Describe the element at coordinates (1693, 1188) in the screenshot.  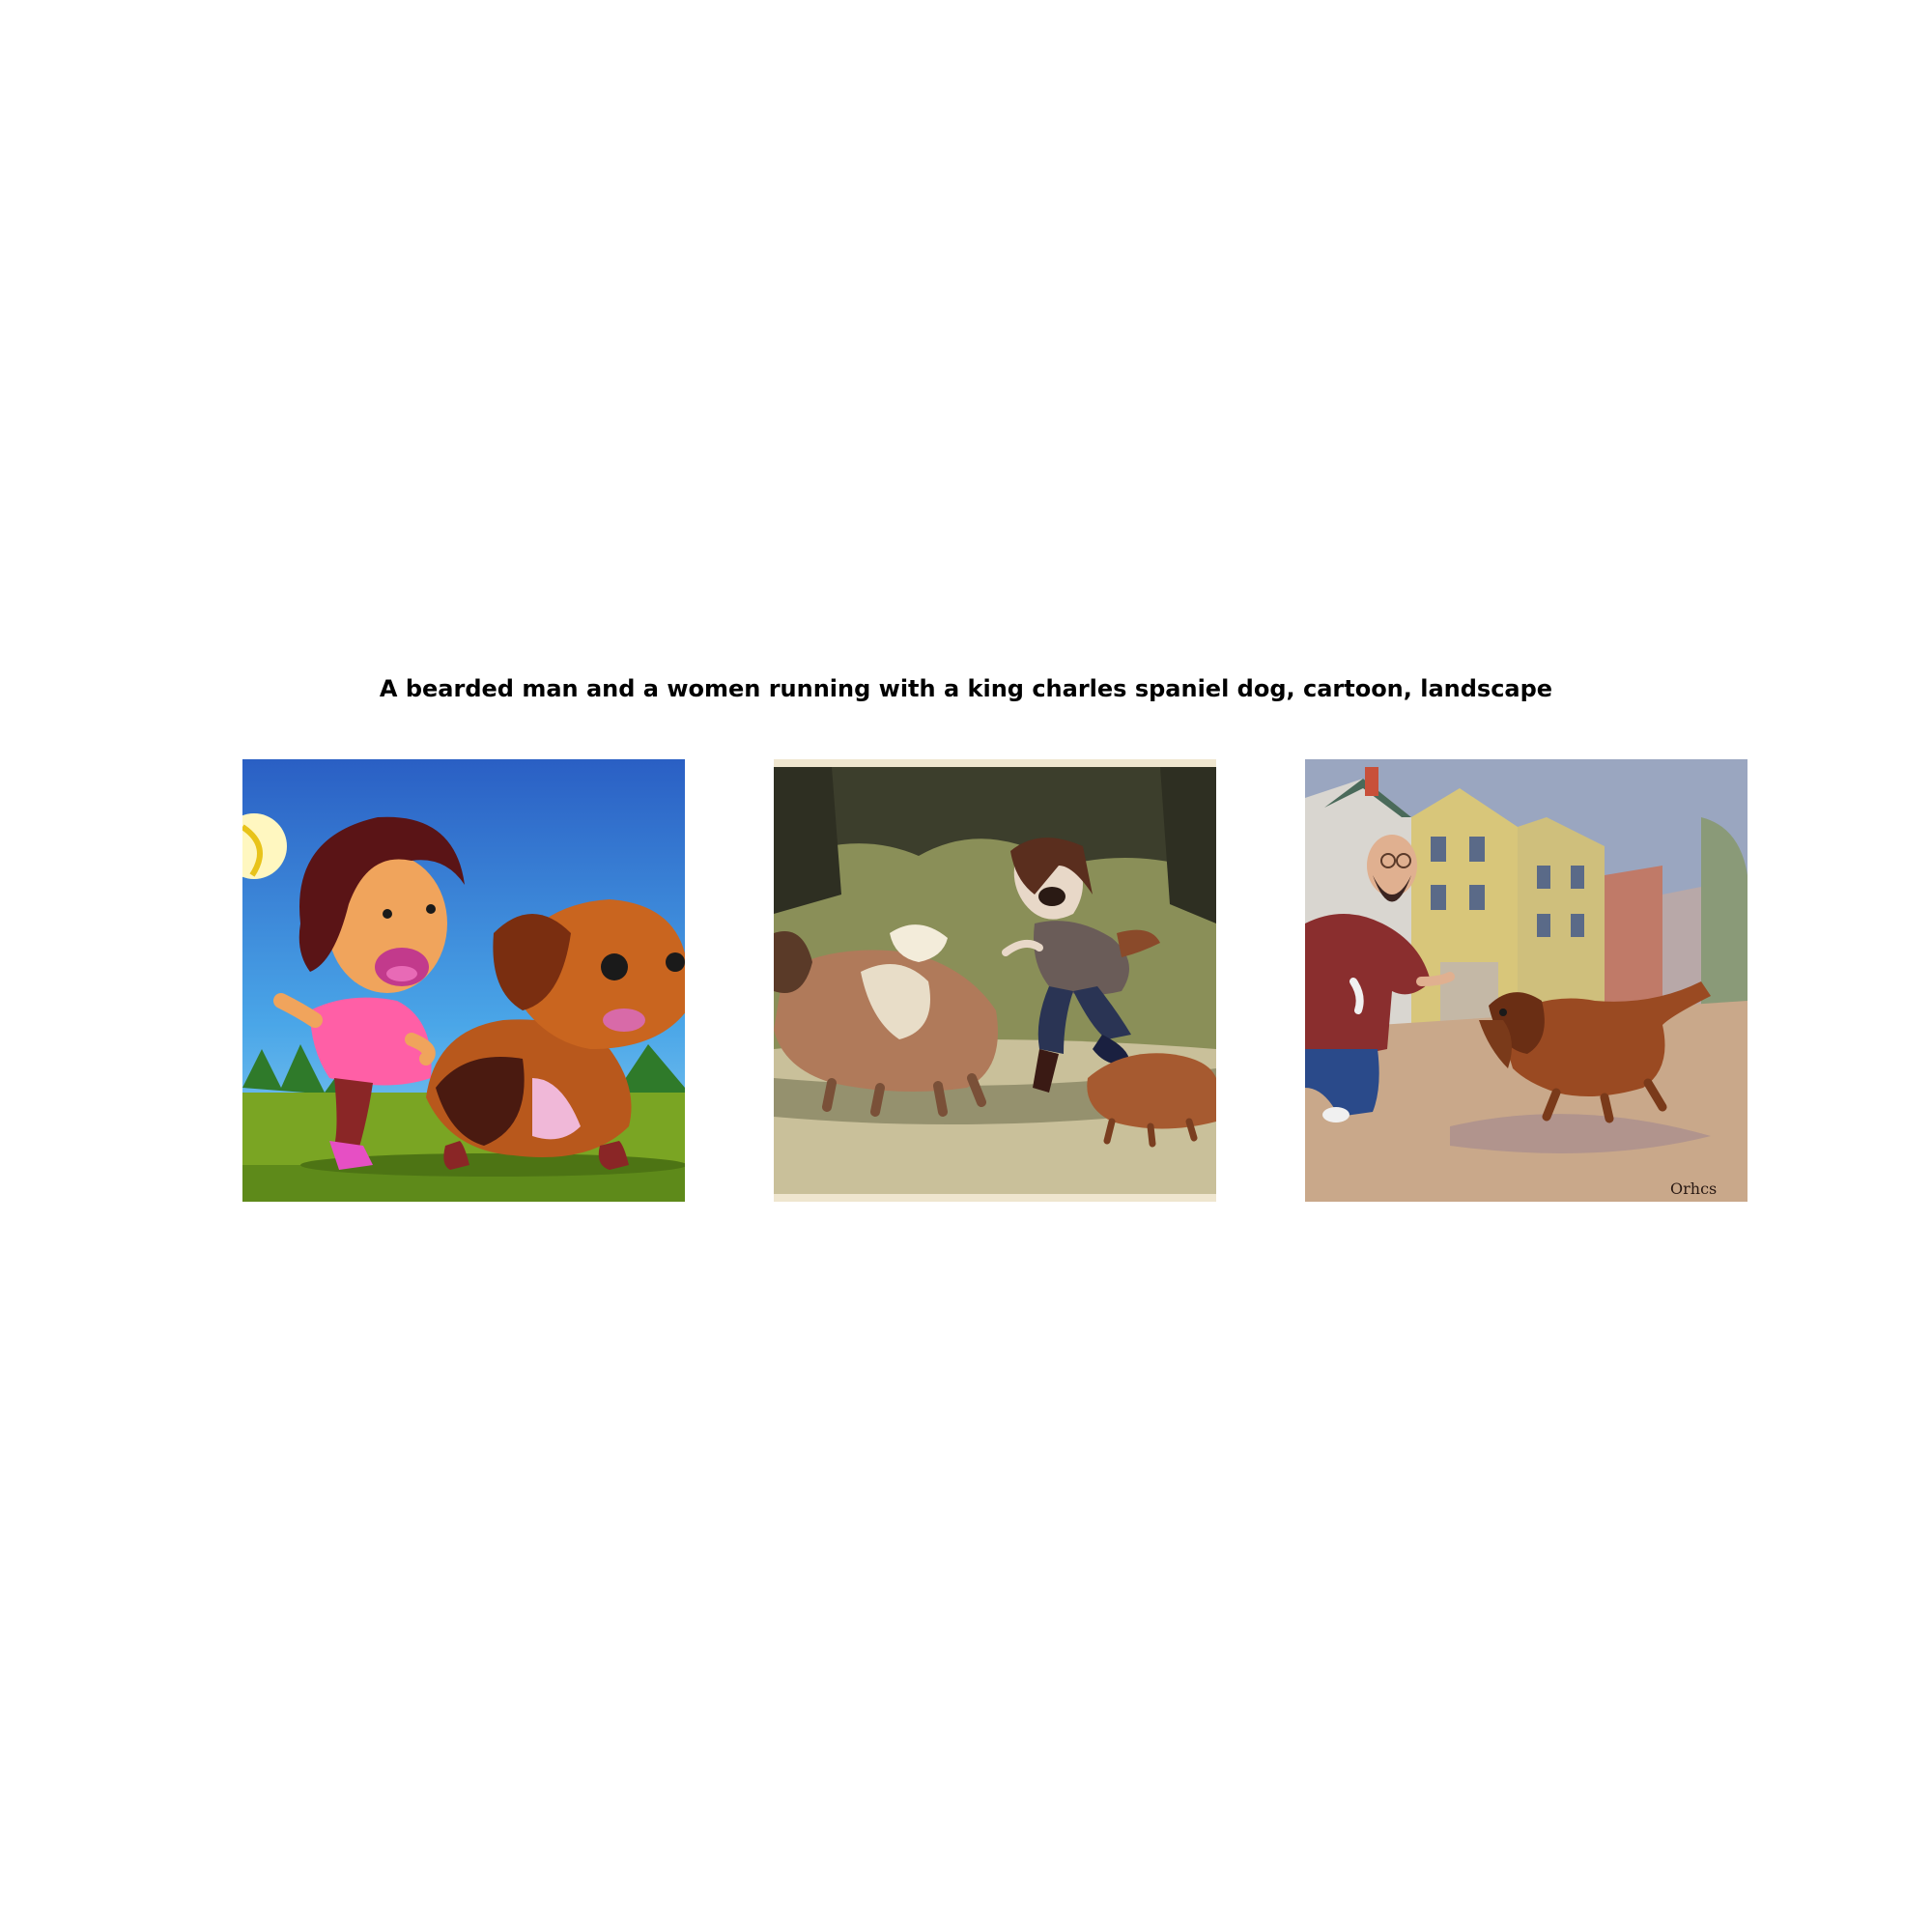
I see `artist-signature: Orhcs` at that location.